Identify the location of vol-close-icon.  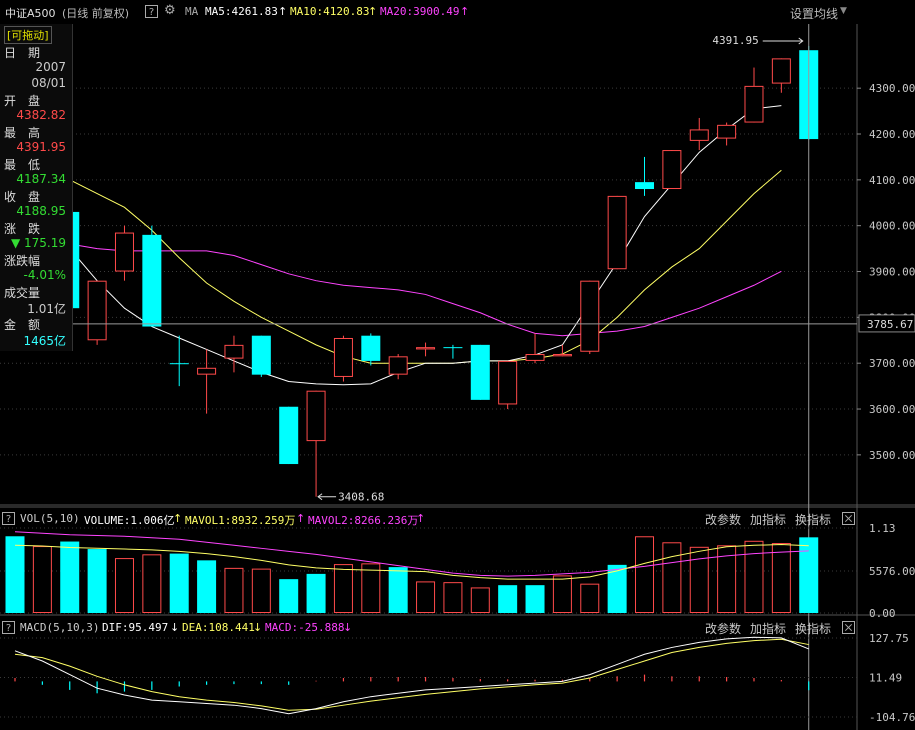
(848, 518).